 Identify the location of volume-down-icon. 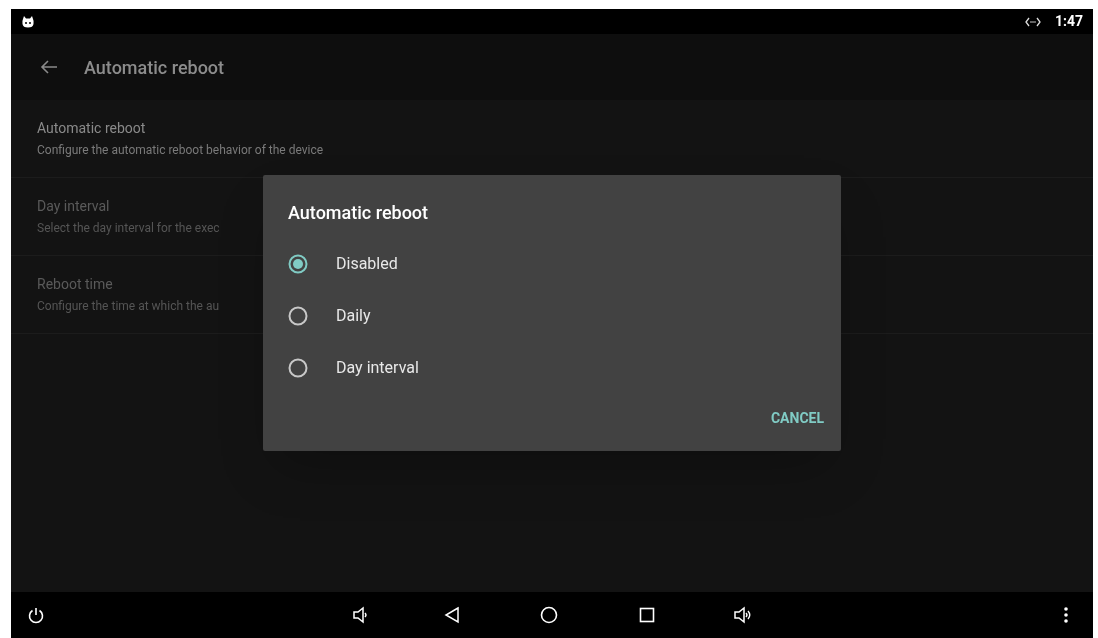
(361, 615).